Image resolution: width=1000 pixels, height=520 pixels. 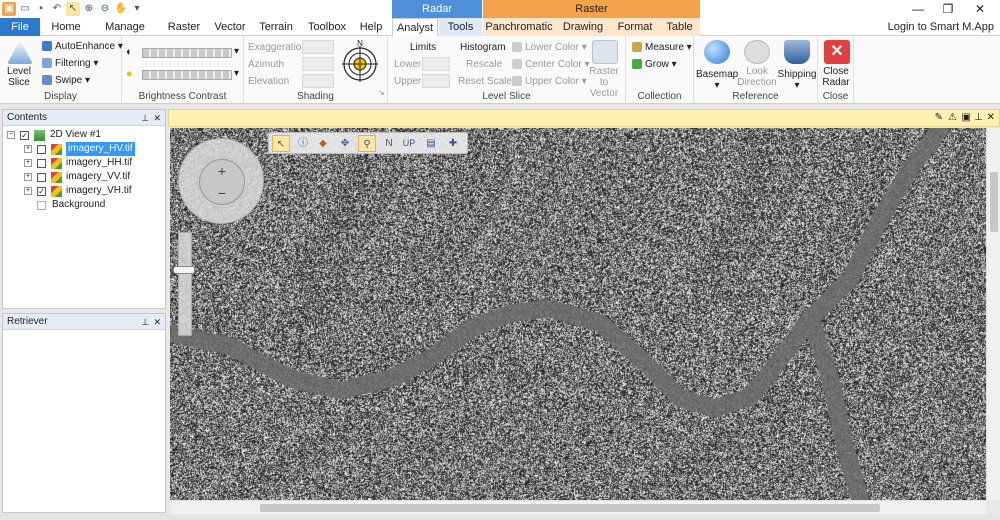 I want to click on vertical-scroll-thumb, so click(x=994, y=202).